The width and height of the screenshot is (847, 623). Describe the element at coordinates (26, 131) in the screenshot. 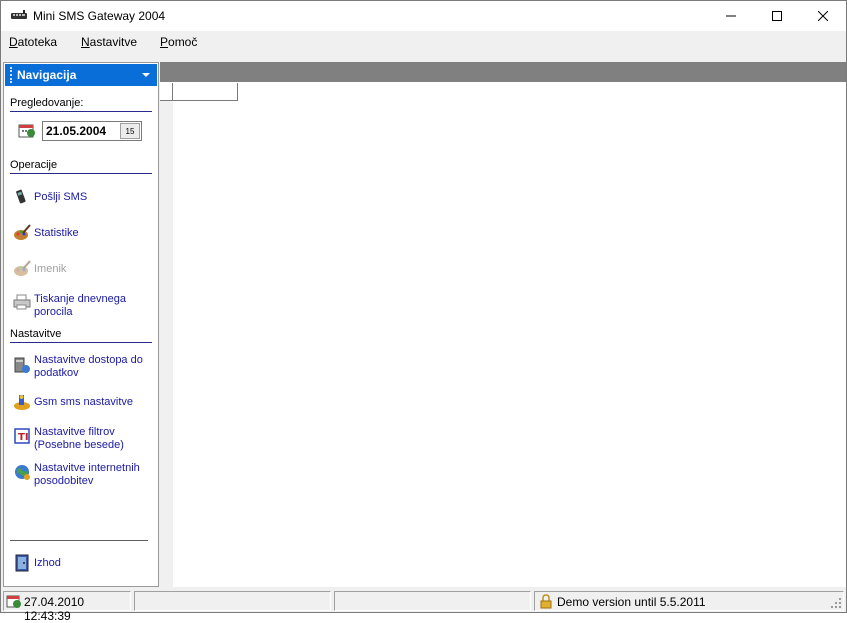

I see `calendar-icon` at that location.